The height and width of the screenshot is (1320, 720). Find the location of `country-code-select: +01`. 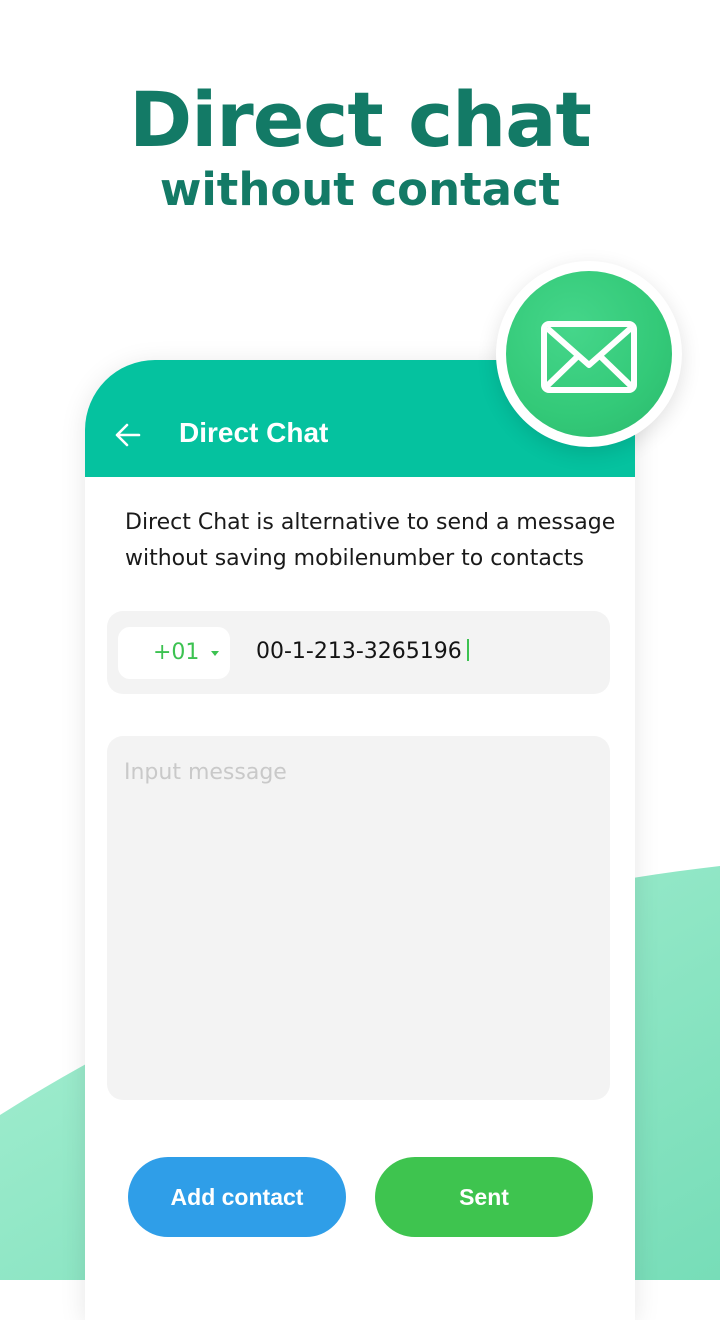

country-code-select: +01 is located at coordinates (174, 653).